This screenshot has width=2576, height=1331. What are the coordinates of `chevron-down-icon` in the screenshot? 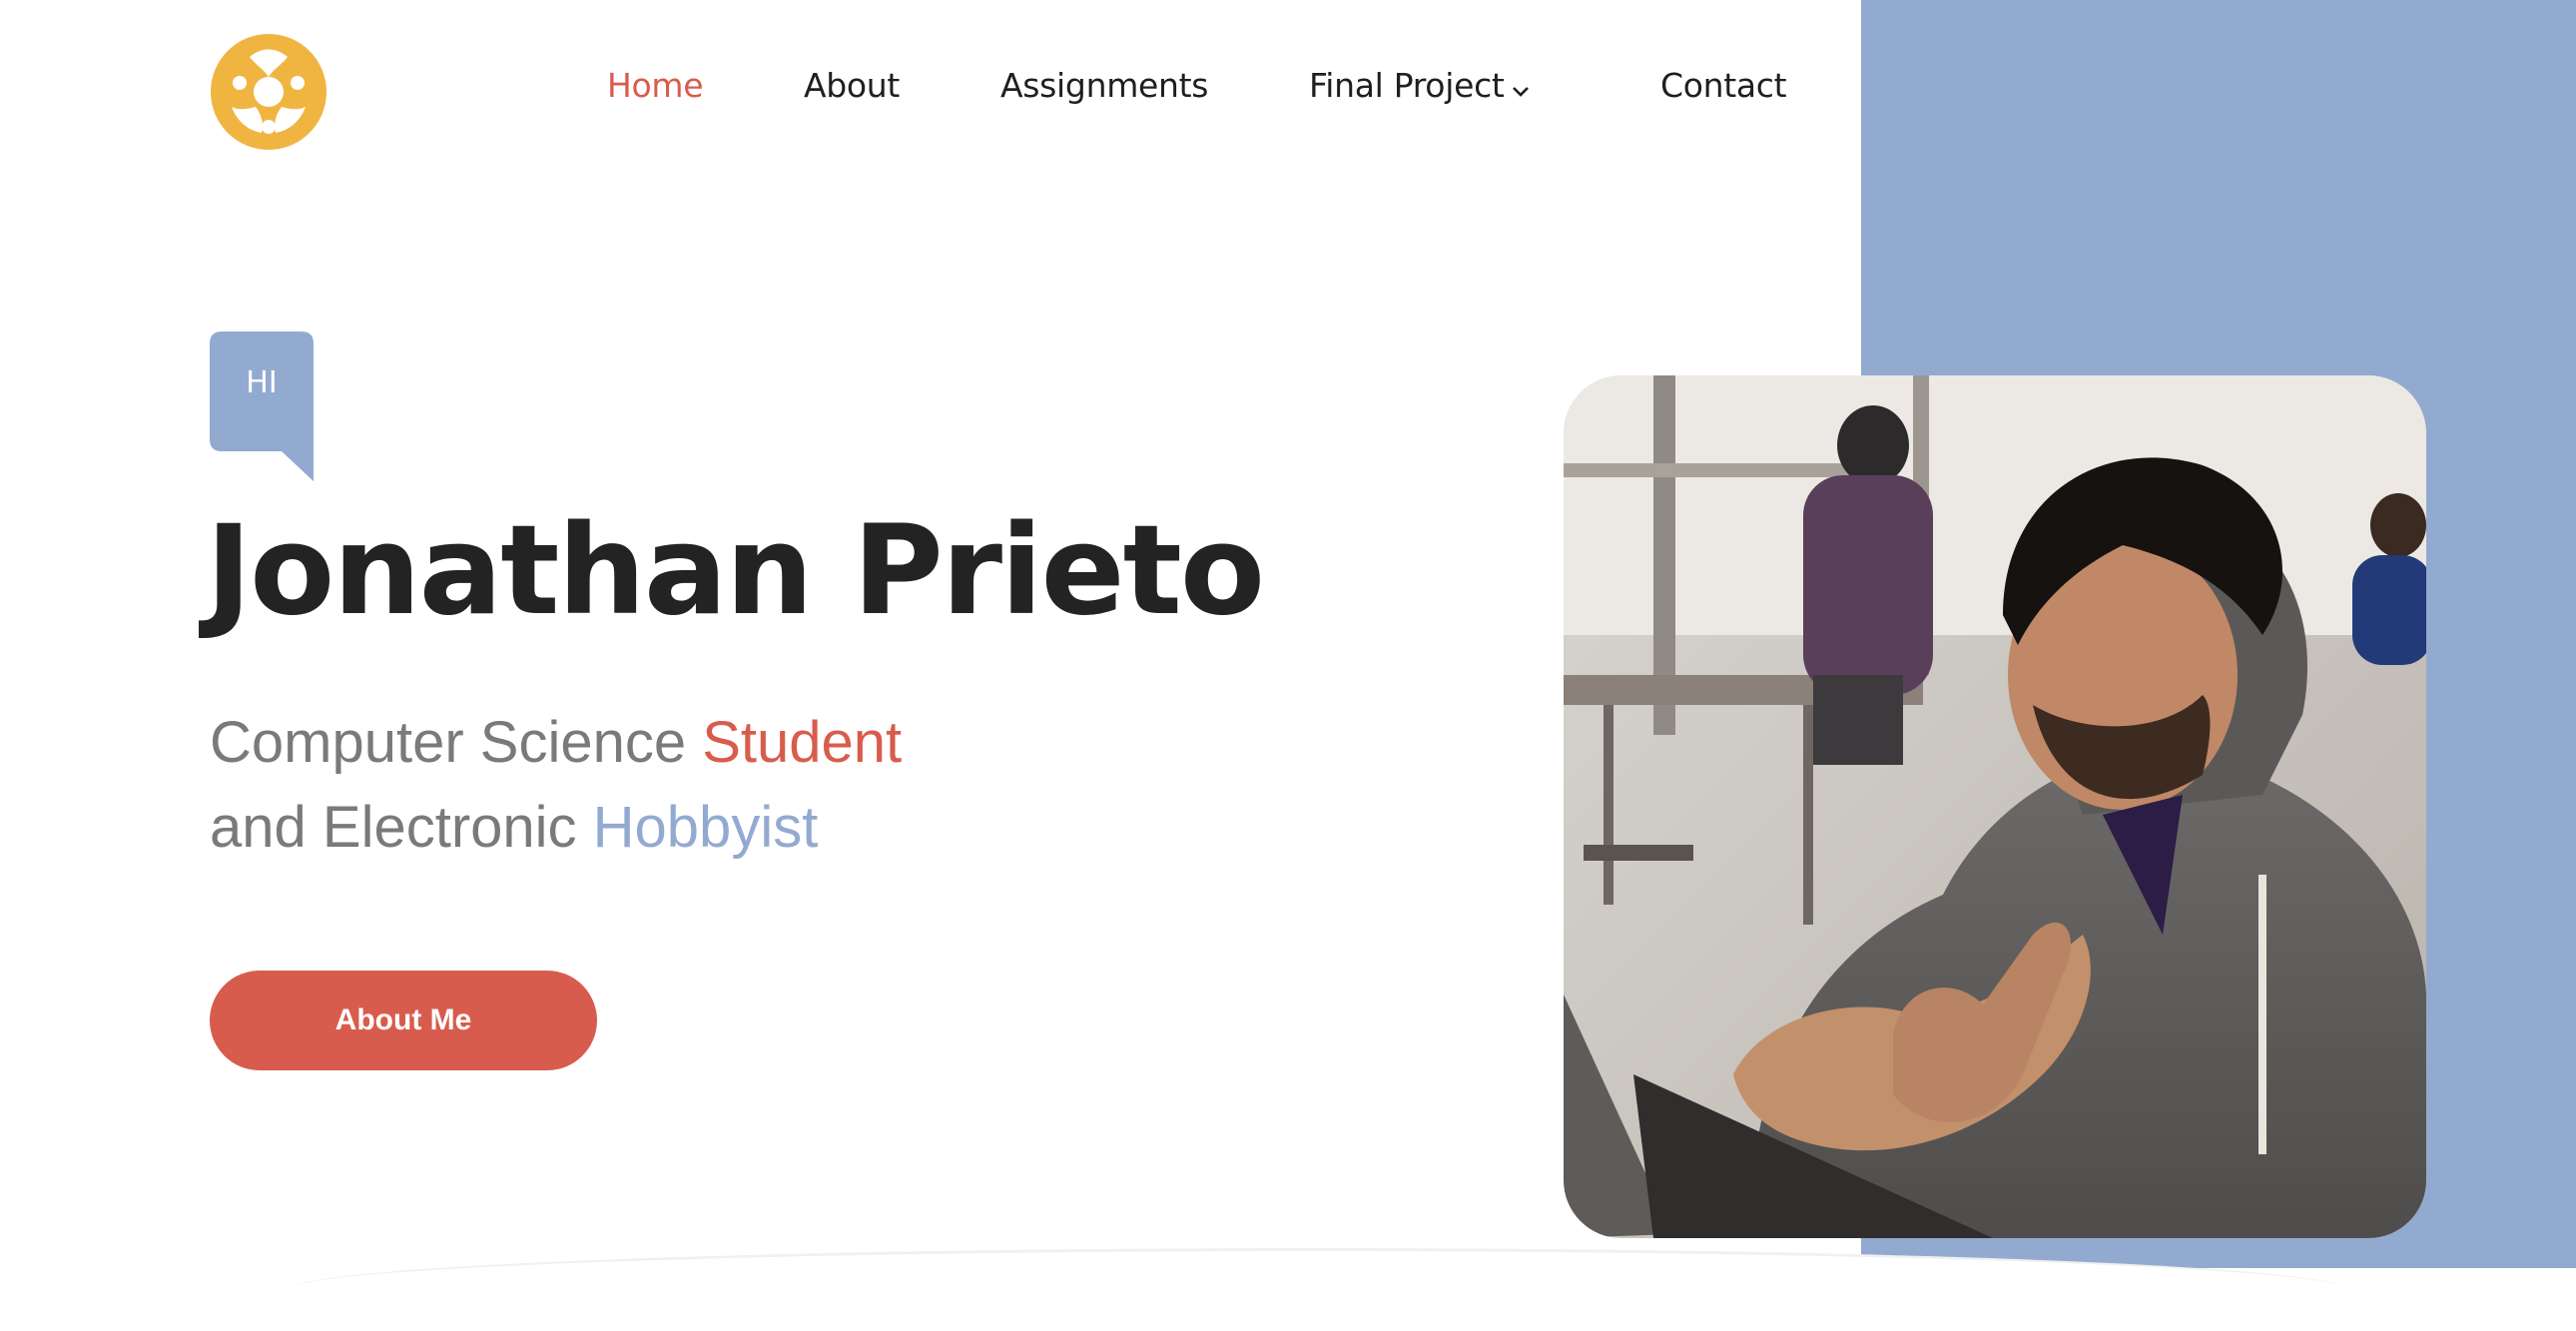 It's located at (1521, 87).